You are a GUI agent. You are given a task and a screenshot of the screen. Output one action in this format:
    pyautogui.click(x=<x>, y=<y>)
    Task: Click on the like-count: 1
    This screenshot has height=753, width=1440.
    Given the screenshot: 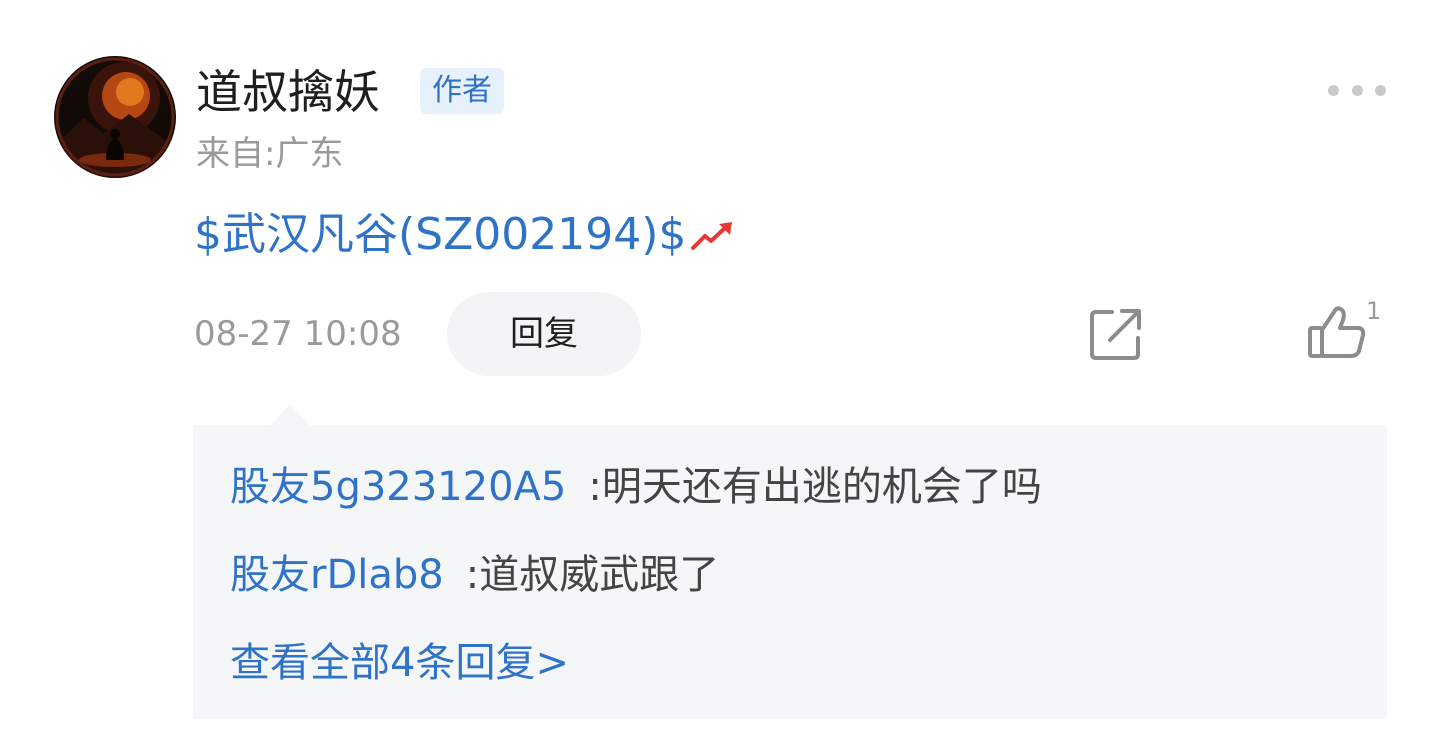 What is the action you would take?
    pyautogui.click(x=1374, y=311)
    